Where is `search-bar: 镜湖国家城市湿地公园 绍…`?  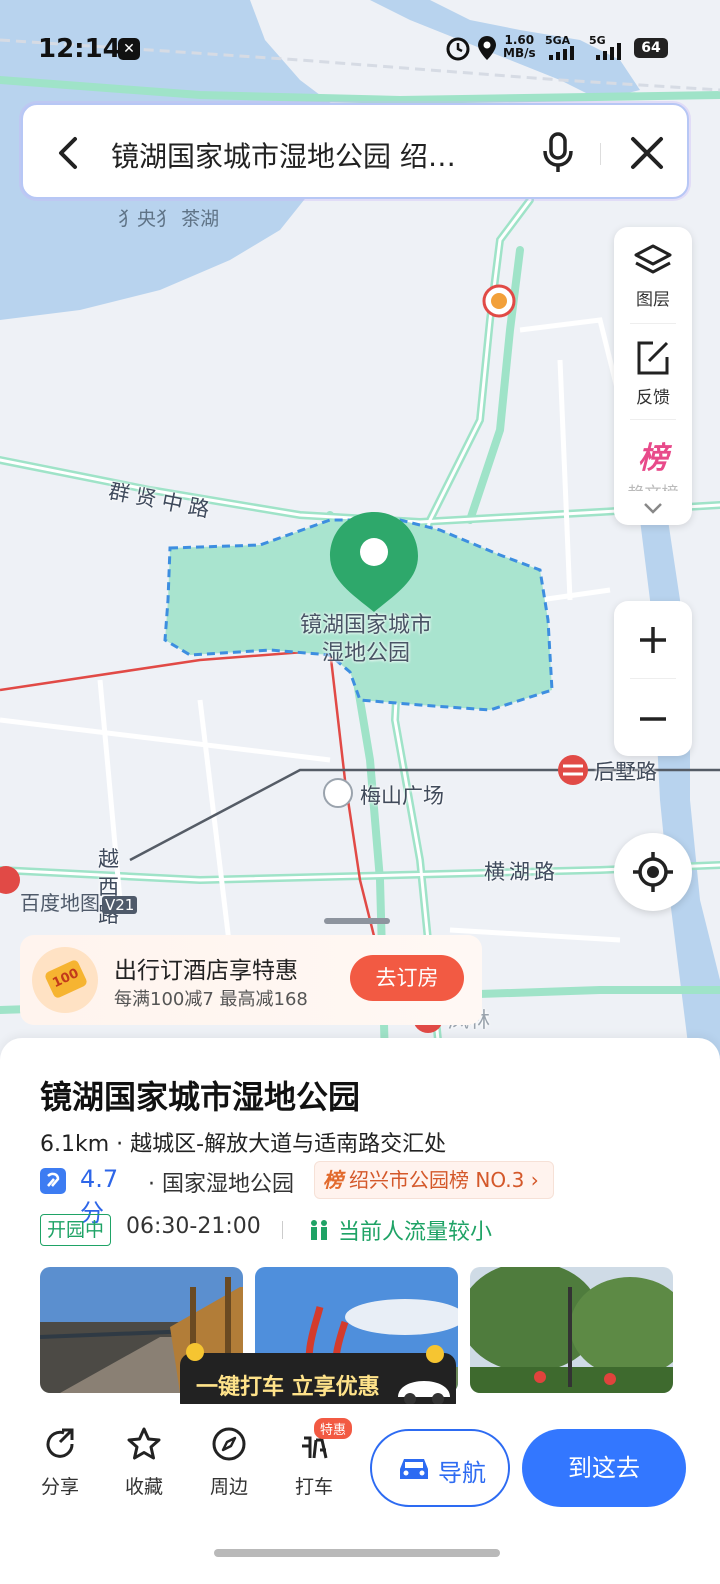 search-bar: 镜湖国家城市湿地公园 绍… is located at coordinates (355, 151).